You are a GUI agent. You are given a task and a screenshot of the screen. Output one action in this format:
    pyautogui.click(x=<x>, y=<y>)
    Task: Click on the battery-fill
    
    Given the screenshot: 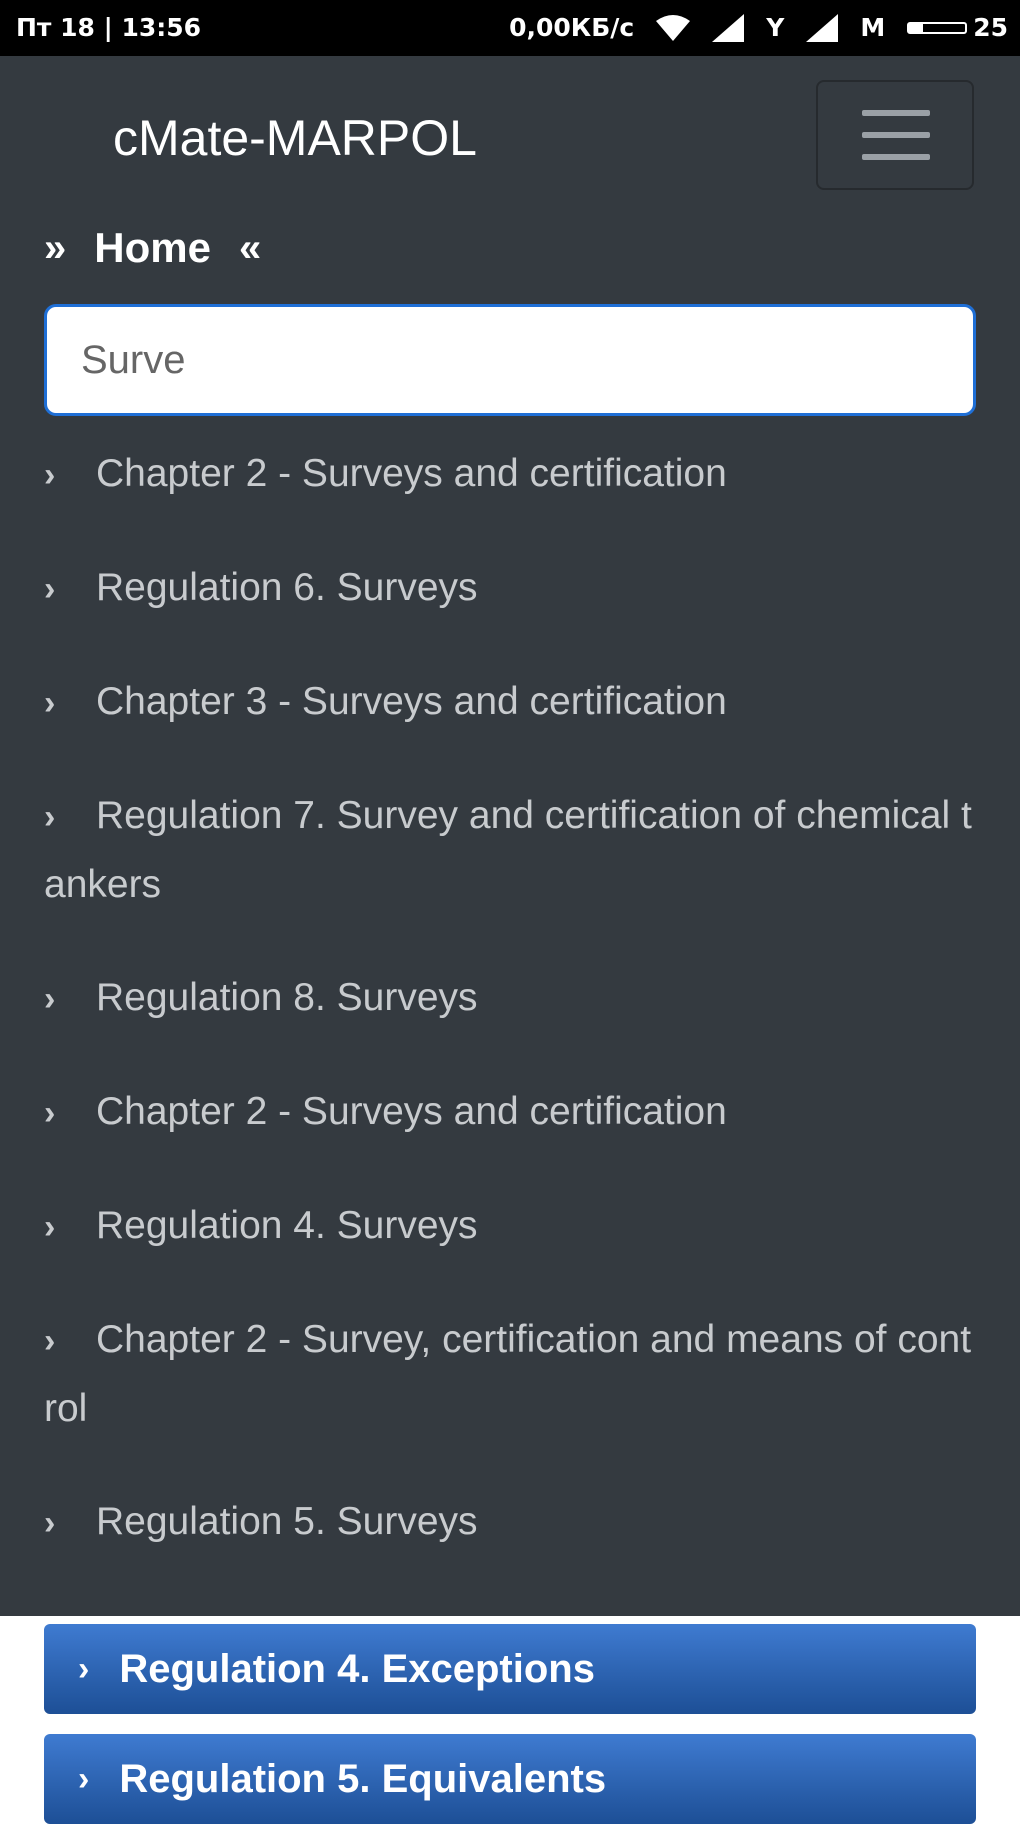 What is the action you would take?
    pyautogui.click(x=916, y=27)
    